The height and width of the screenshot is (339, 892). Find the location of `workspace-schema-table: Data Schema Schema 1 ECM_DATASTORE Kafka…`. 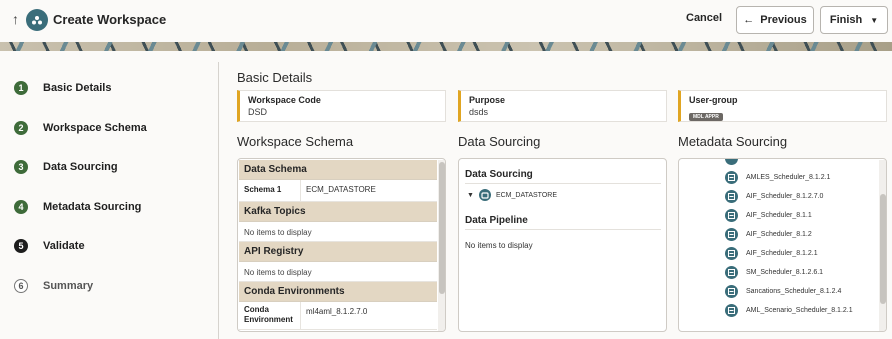

workspace-schema-table: Data Schema Schema 1 ECM_DATASTORE Kafka… is located at coordinates (338, 245).